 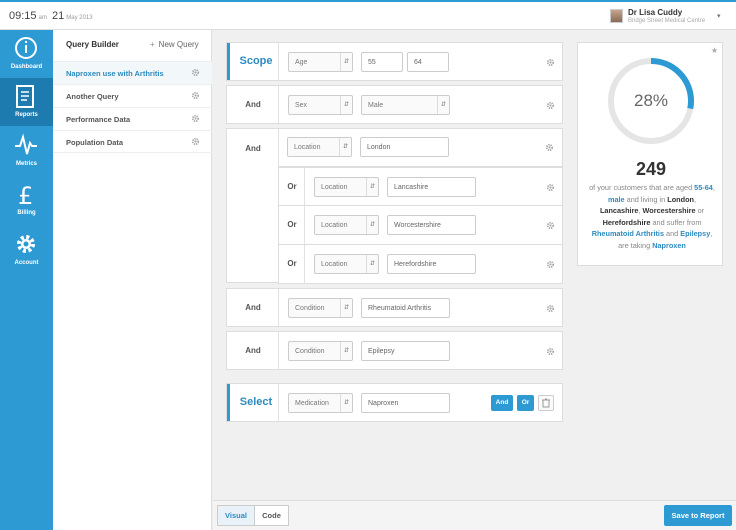 I want to click on nav-item-dashboard: Dashboard, so click(x=26, y=54).